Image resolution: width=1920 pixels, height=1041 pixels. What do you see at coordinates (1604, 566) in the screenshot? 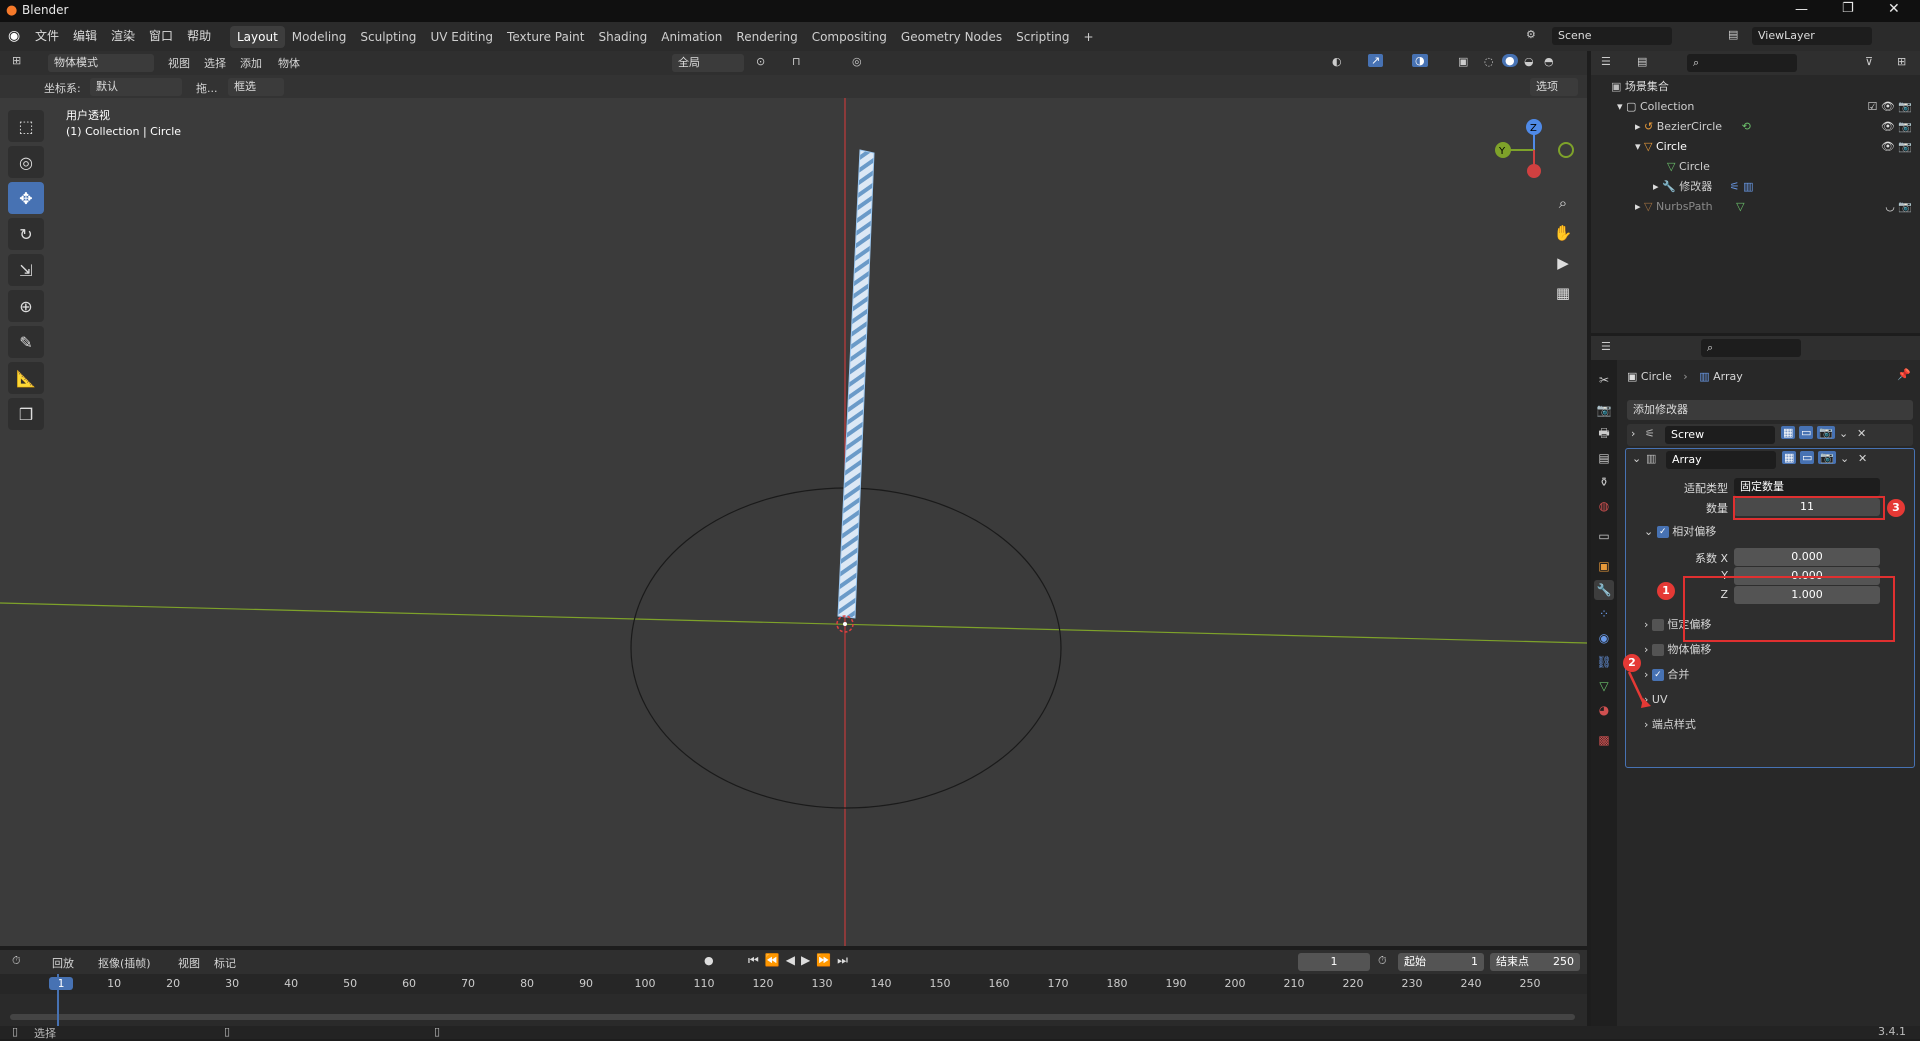
I see `object-tab-icon: ▣` at bounding box center [1604, 566].